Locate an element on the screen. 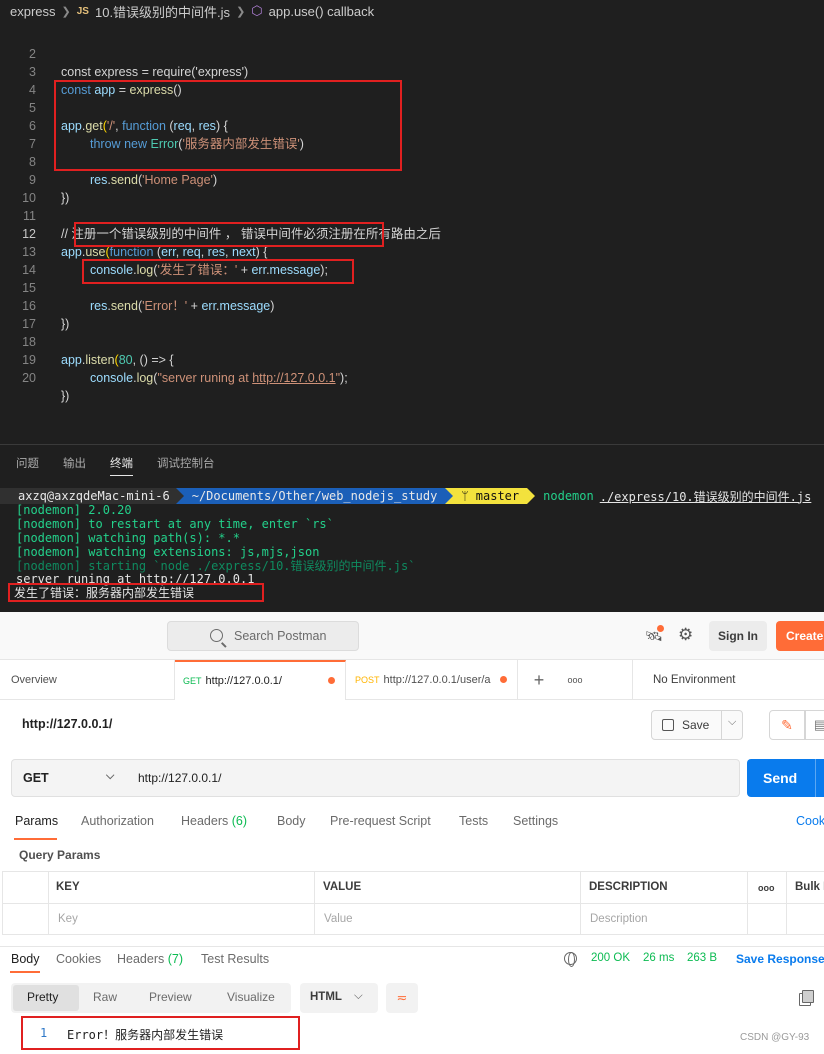 Image resolution: width=824 pixels, height=1054 pixels. format-toggle: Pretty Raw Preview Visualize is located at coordinates (151, 998).